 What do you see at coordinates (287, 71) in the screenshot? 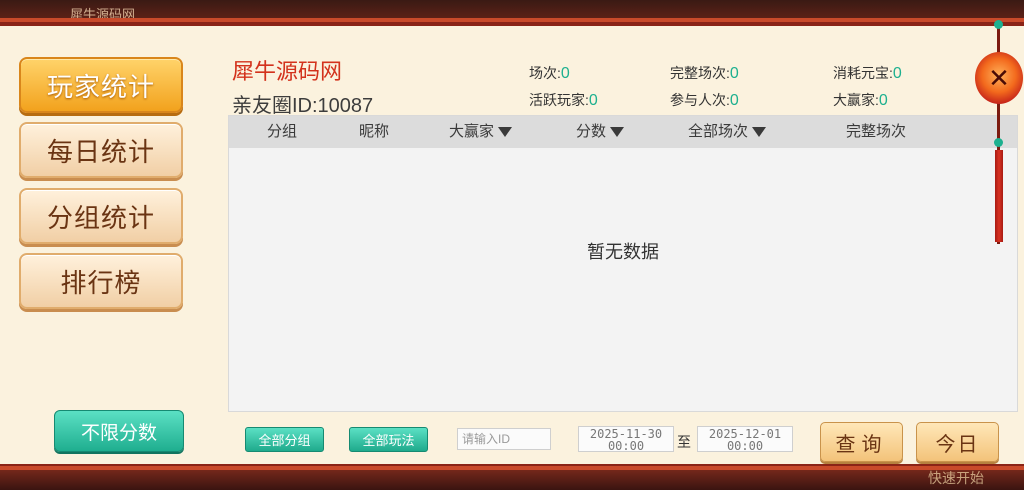
I see `site-name: 犀牛源码网` at bounding box center [287, 71].